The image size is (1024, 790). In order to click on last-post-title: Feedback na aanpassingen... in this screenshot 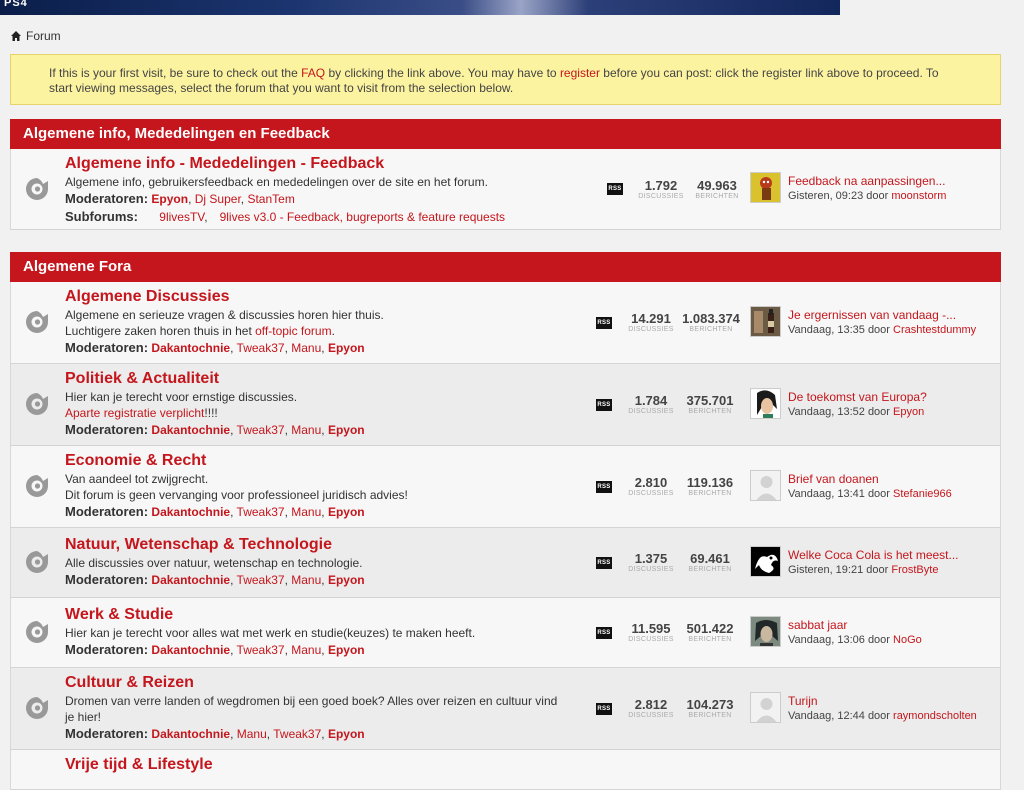, I will do `click(893, 181)`.